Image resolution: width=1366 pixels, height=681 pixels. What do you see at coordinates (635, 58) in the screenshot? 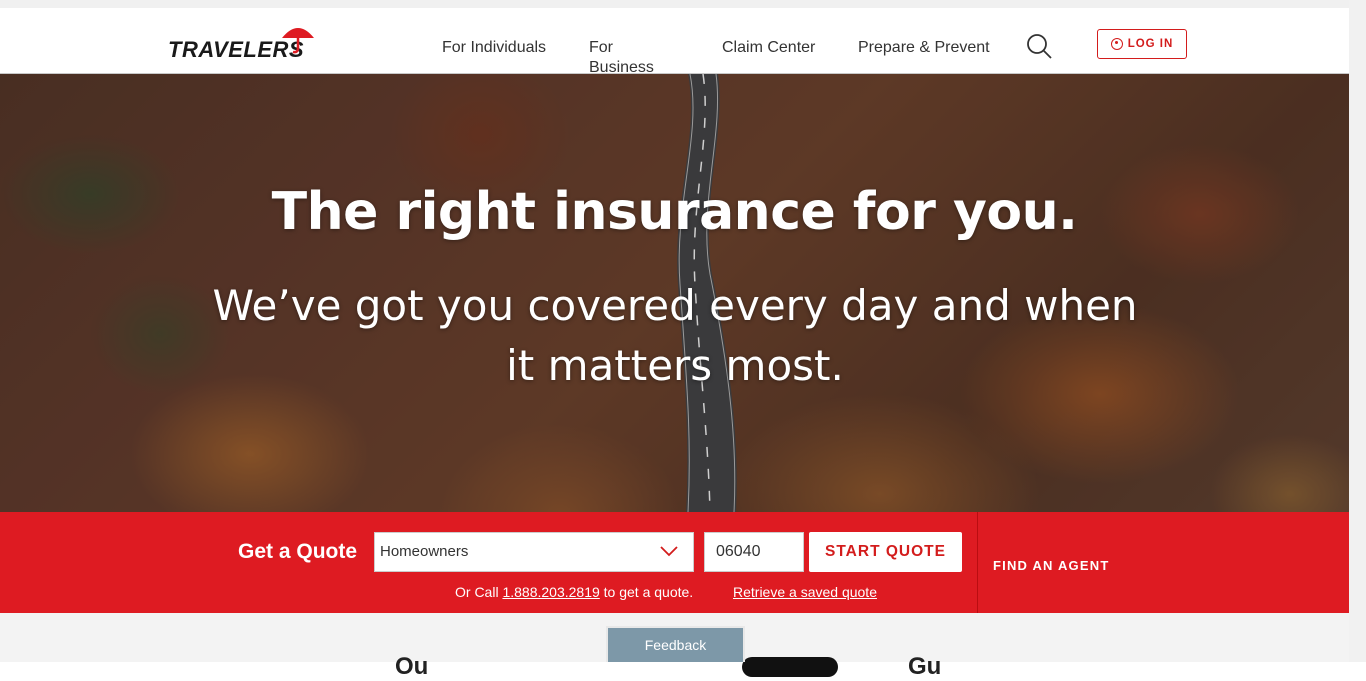
I see `nav-for-business: For Business` at bounding box center [635, 58].